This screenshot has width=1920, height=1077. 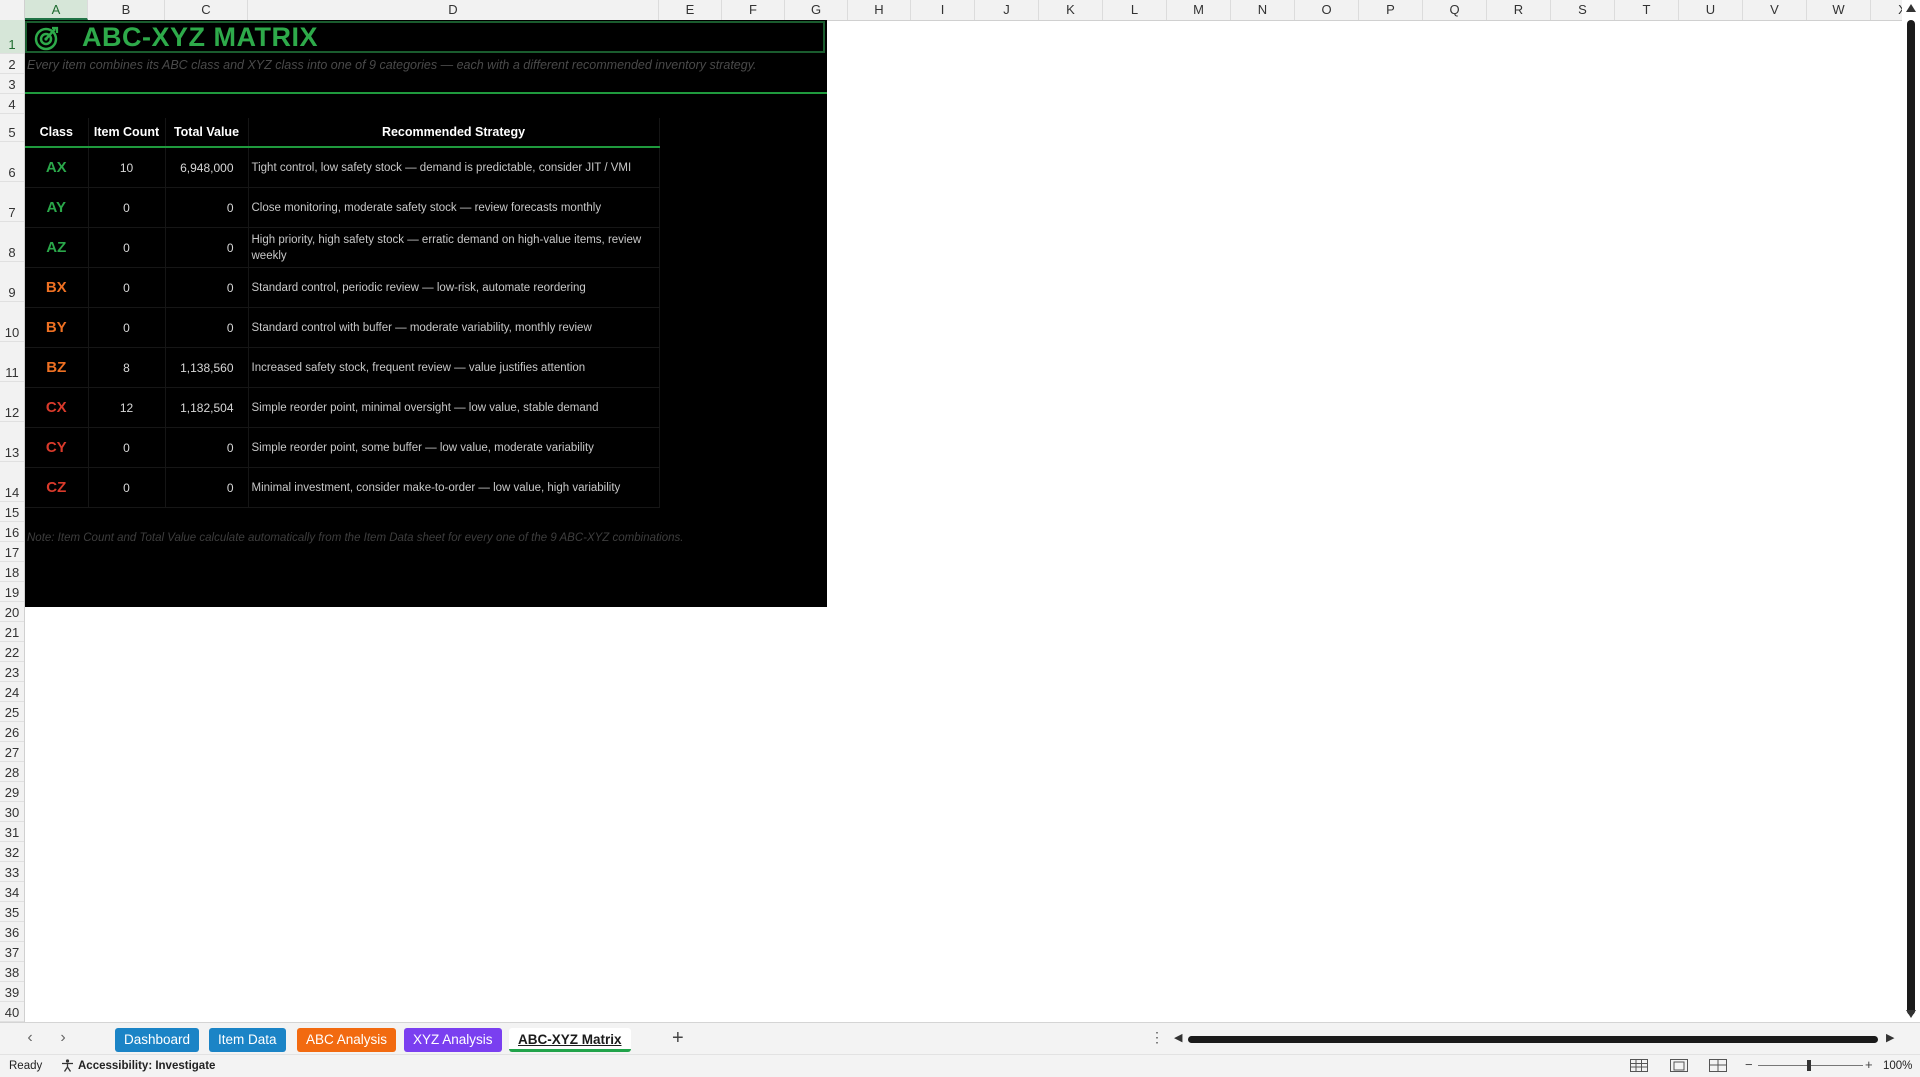 What do you see at coordinates (1809, 1065) in the screenshot?
I see `zoom-slider-thumb` at bounding box center [1809, 1065].